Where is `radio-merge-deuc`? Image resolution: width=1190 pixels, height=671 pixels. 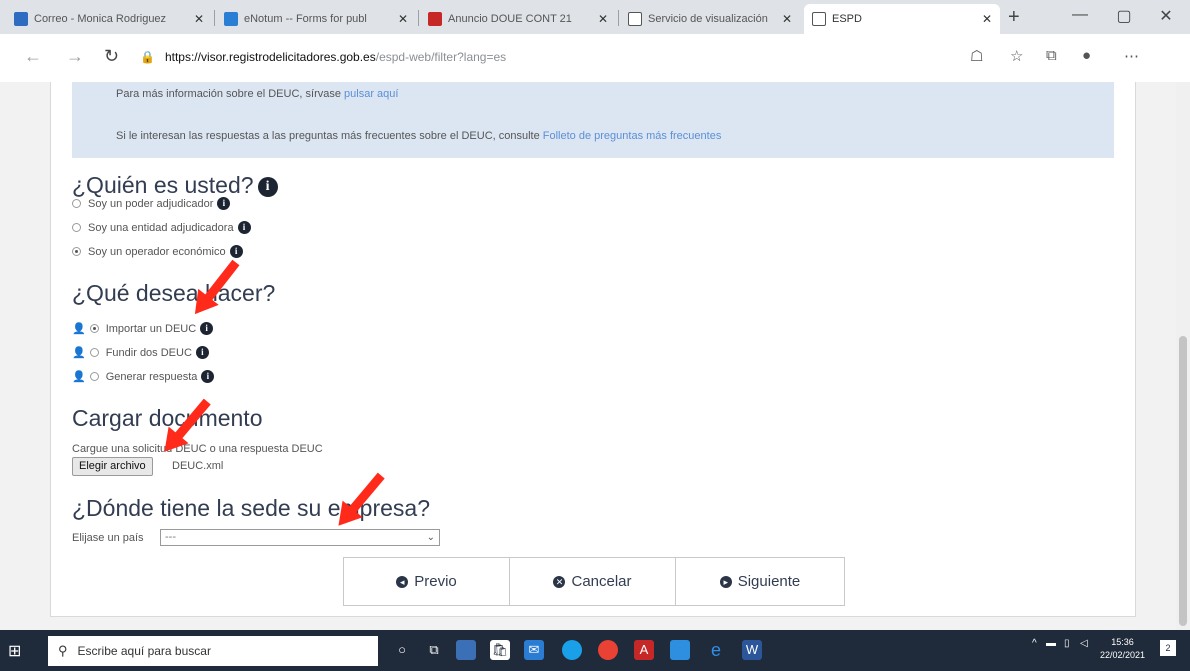
radio-merge-deuc is located at coordinates (94, 352).